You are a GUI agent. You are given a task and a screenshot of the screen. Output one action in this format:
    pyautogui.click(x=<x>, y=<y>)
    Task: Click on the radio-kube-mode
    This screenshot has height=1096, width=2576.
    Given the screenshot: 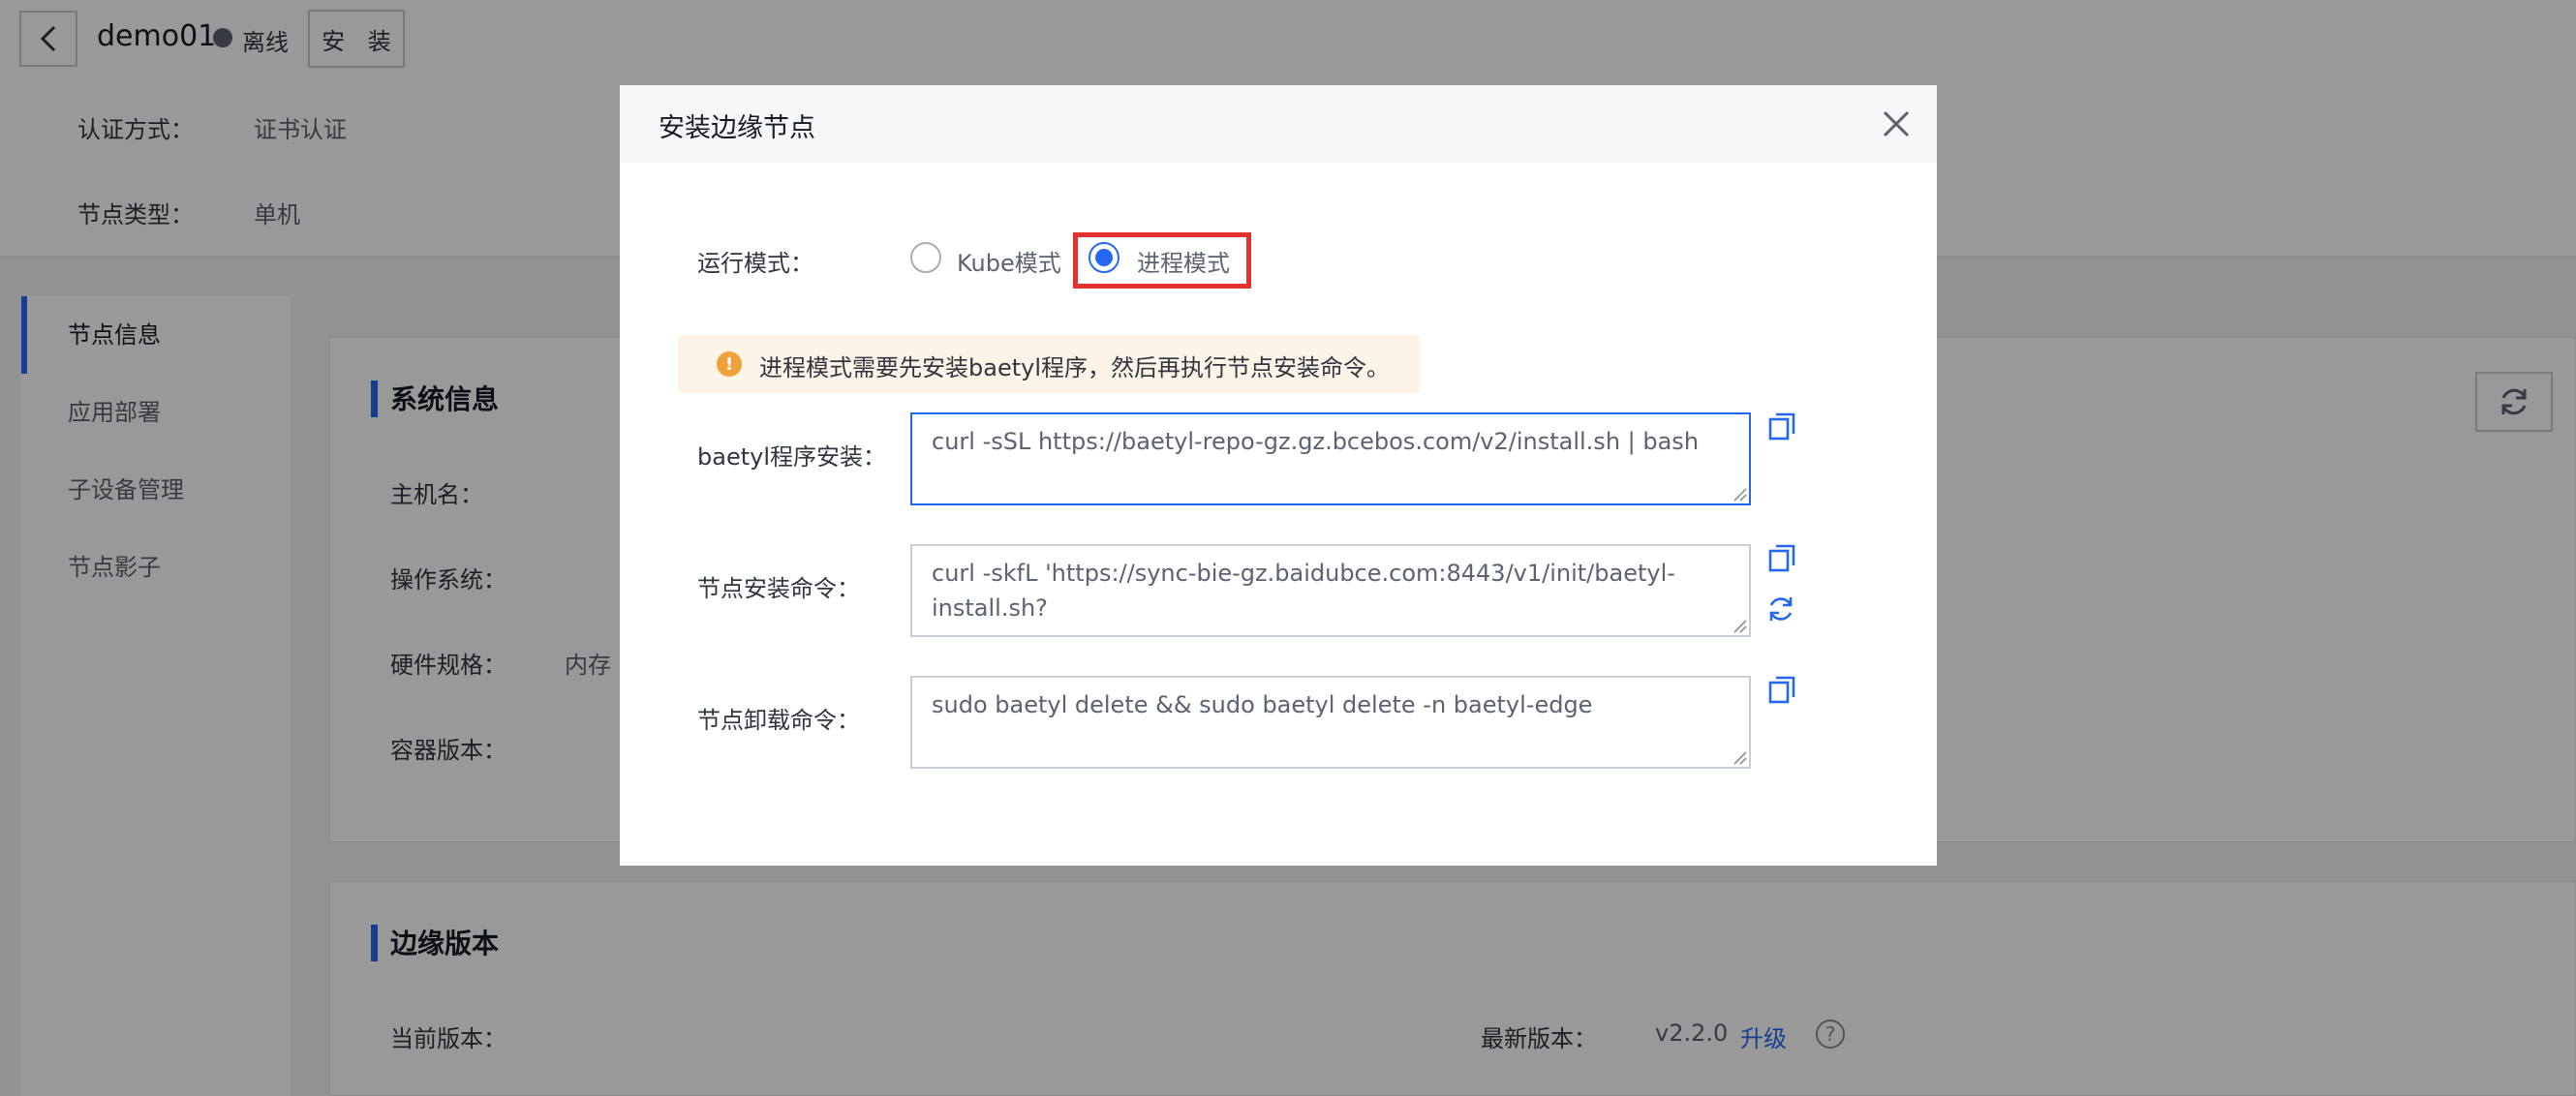 What is the action you would take?
    pyautogui.click(x=925, y=257)
    